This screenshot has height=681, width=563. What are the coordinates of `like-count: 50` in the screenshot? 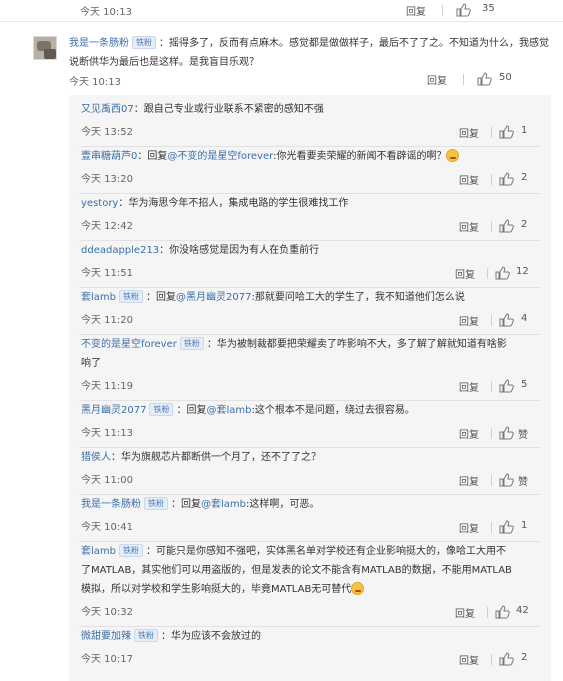 It's located at (505, 77).